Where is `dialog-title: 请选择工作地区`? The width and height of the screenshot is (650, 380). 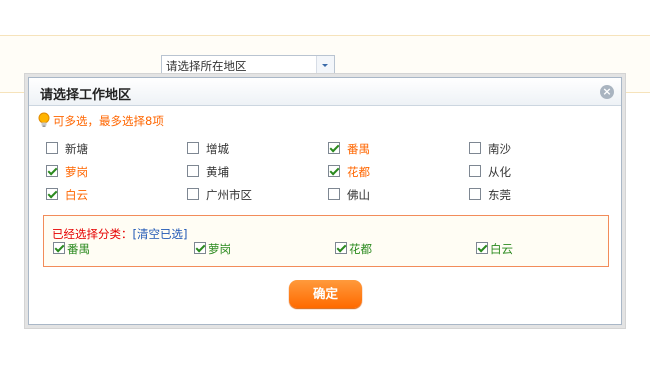
dialog-title: 请选择工作地区 is located at coordinates (86, 95).